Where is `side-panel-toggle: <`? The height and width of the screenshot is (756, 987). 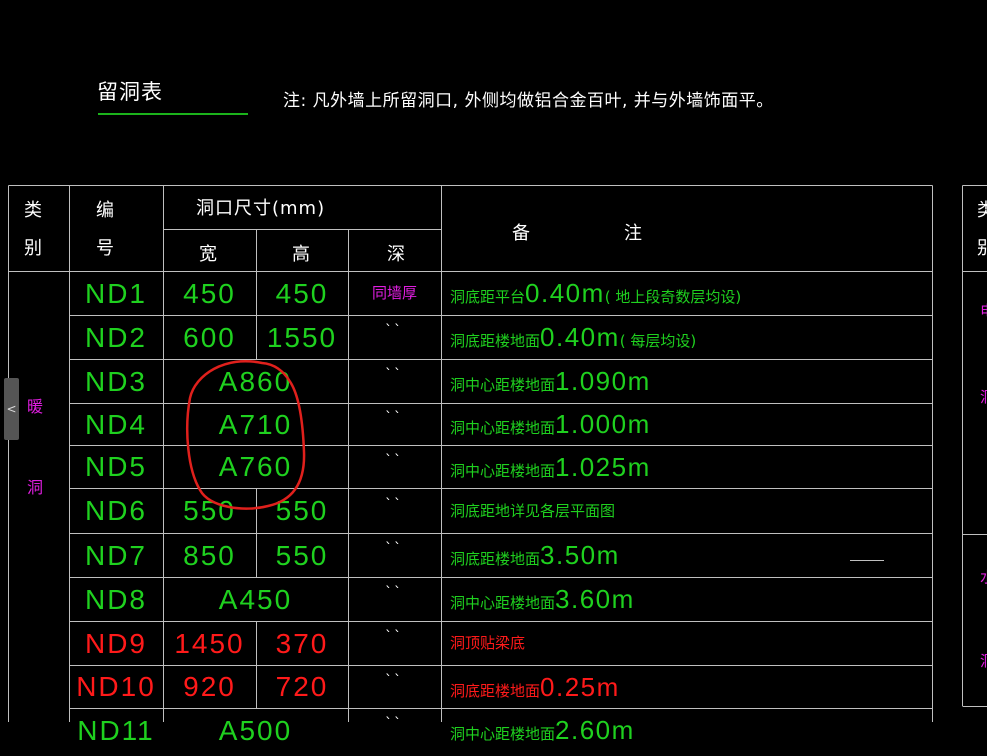
side-panel-toggle: < is located at coordinates (11, 409).